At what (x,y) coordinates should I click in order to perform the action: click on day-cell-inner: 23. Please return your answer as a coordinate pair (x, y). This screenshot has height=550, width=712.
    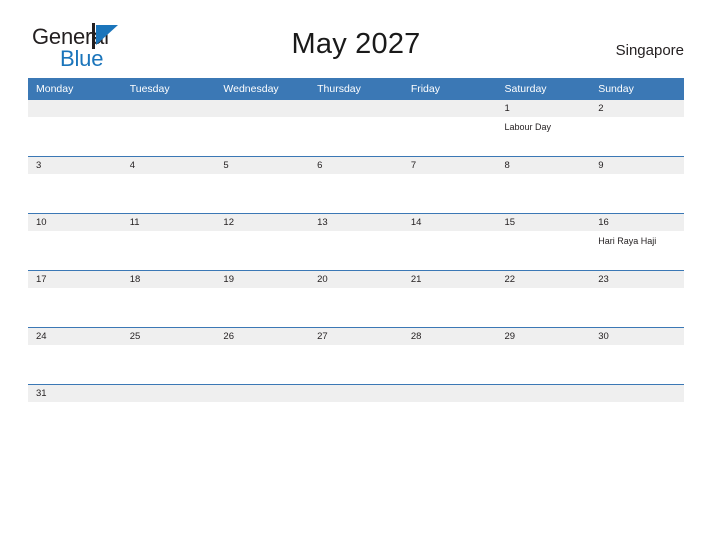
    Looking at the image, I should click on (637, 299).